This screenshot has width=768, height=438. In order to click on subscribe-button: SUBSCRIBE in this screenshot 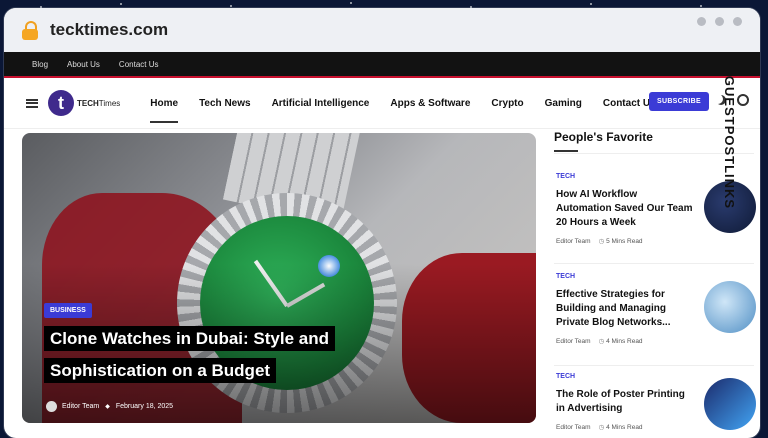, I will do `click(679, 101)`.